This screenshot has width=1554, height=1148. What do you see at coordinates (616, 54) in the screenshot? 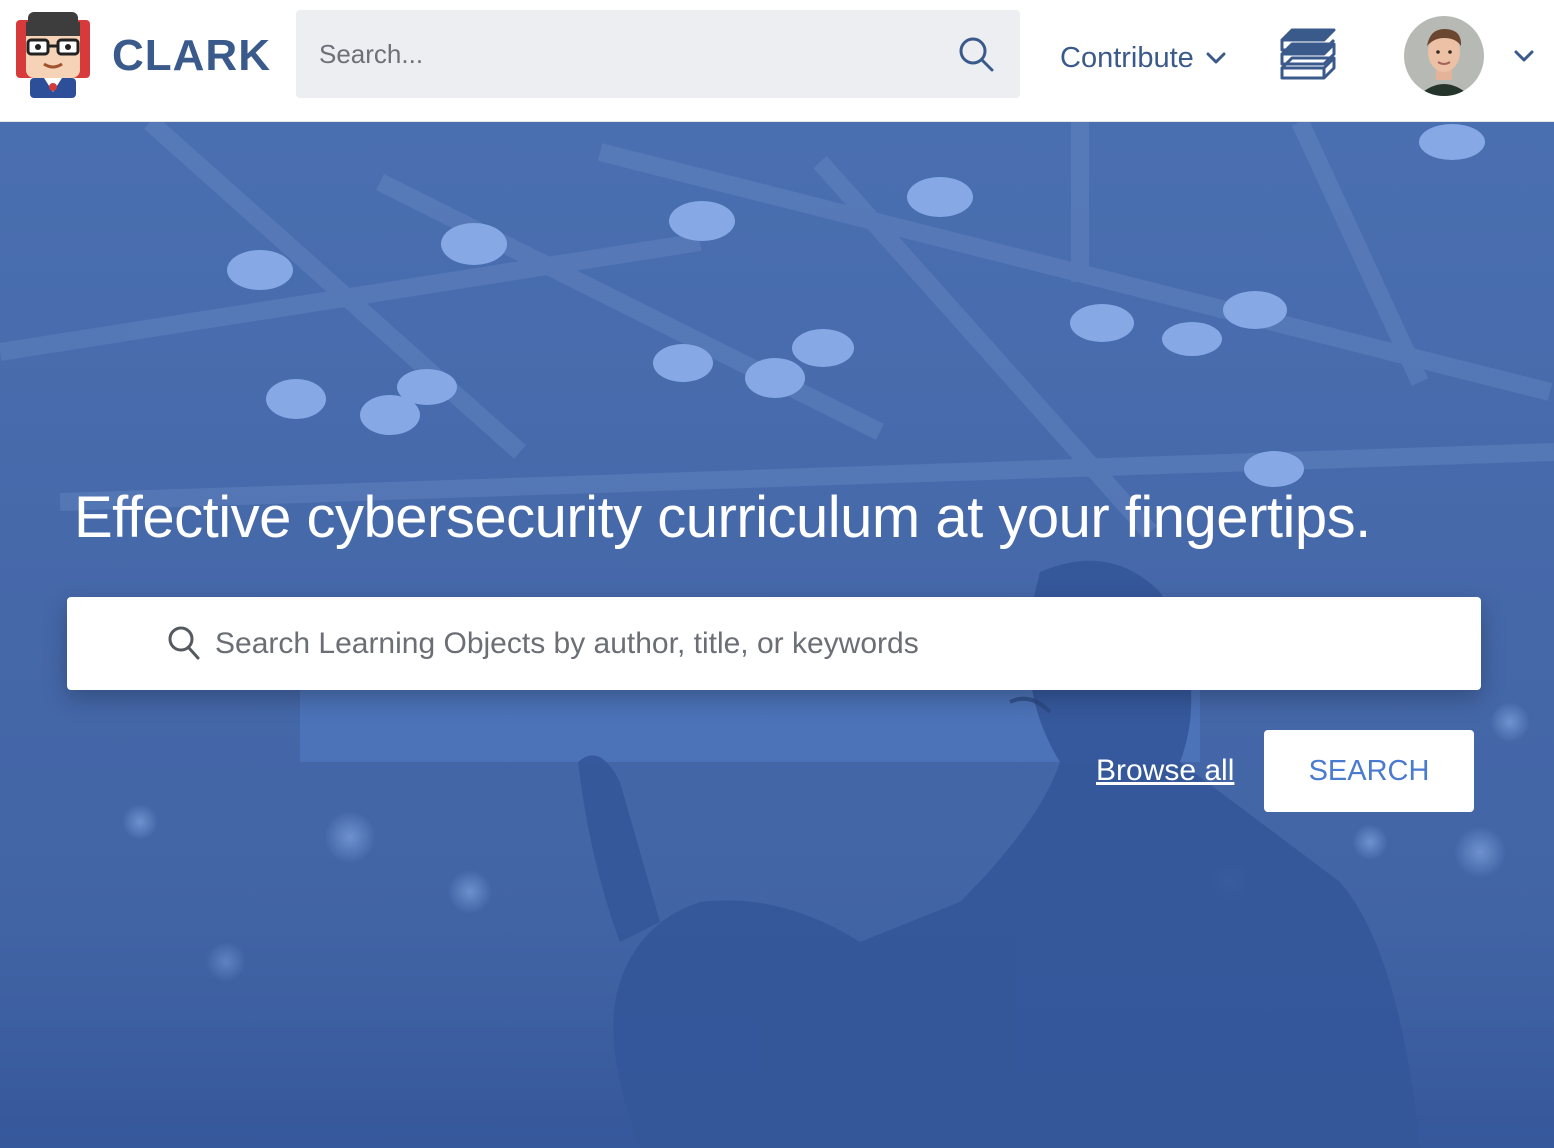
I see `header-search-input` at bounding box center [616, 54].